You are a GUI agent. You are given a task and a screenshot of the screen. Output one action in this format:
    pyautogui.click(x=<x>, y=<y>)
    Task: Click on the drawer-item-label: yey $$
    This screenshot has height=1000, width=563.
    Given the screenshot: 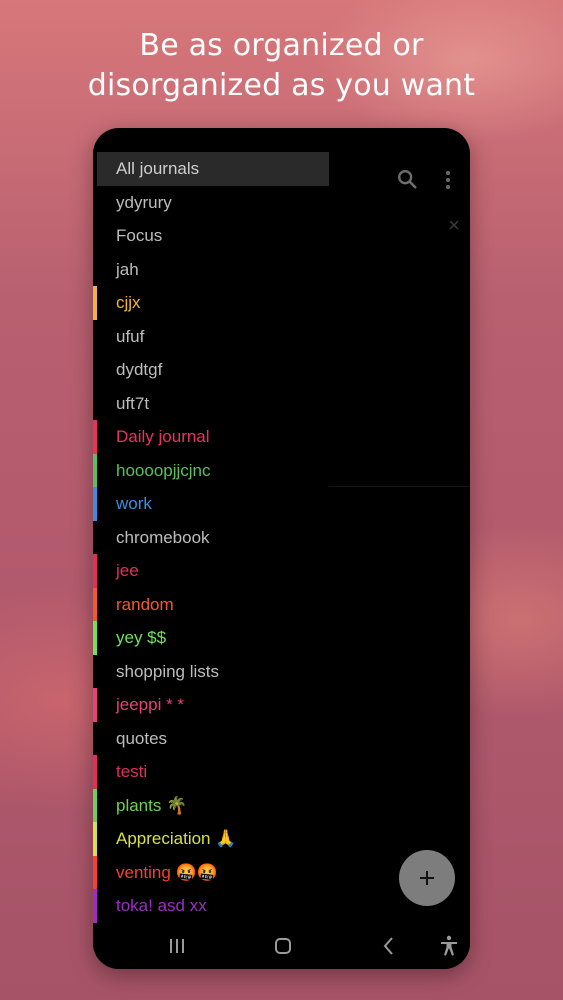 What is the action you would take?
    pyautogui.click(x=141, y=637)
    